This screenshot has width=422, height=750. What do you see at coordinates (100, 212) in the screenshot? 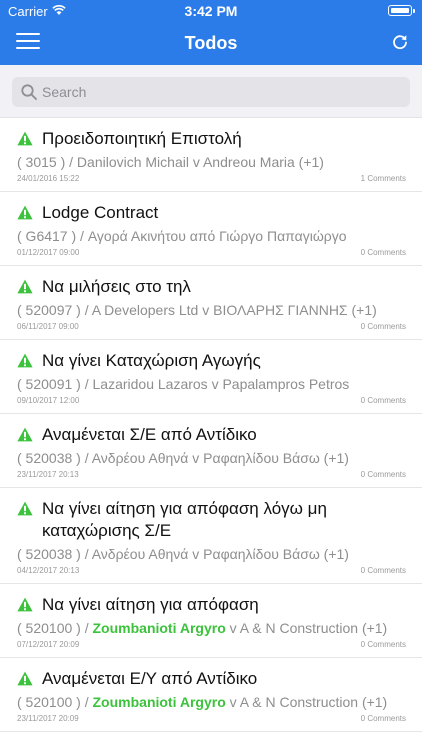
I see `todo-title: Lodge Contract` at bounding box center [100, 212].